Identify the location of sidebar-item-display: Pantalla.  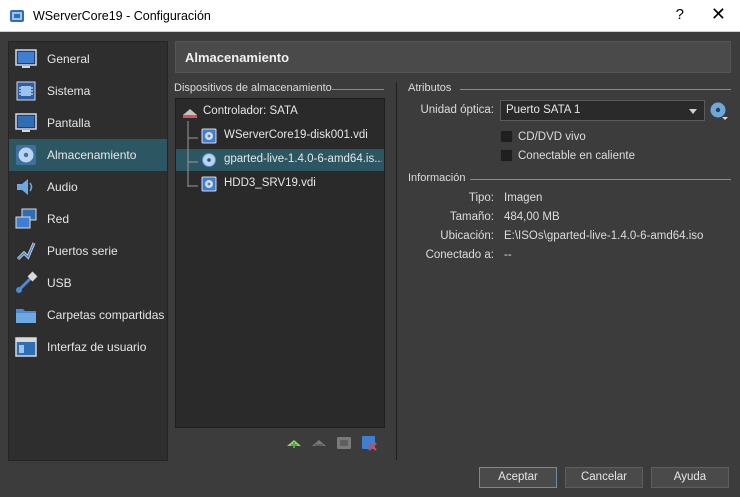
(88, 123).